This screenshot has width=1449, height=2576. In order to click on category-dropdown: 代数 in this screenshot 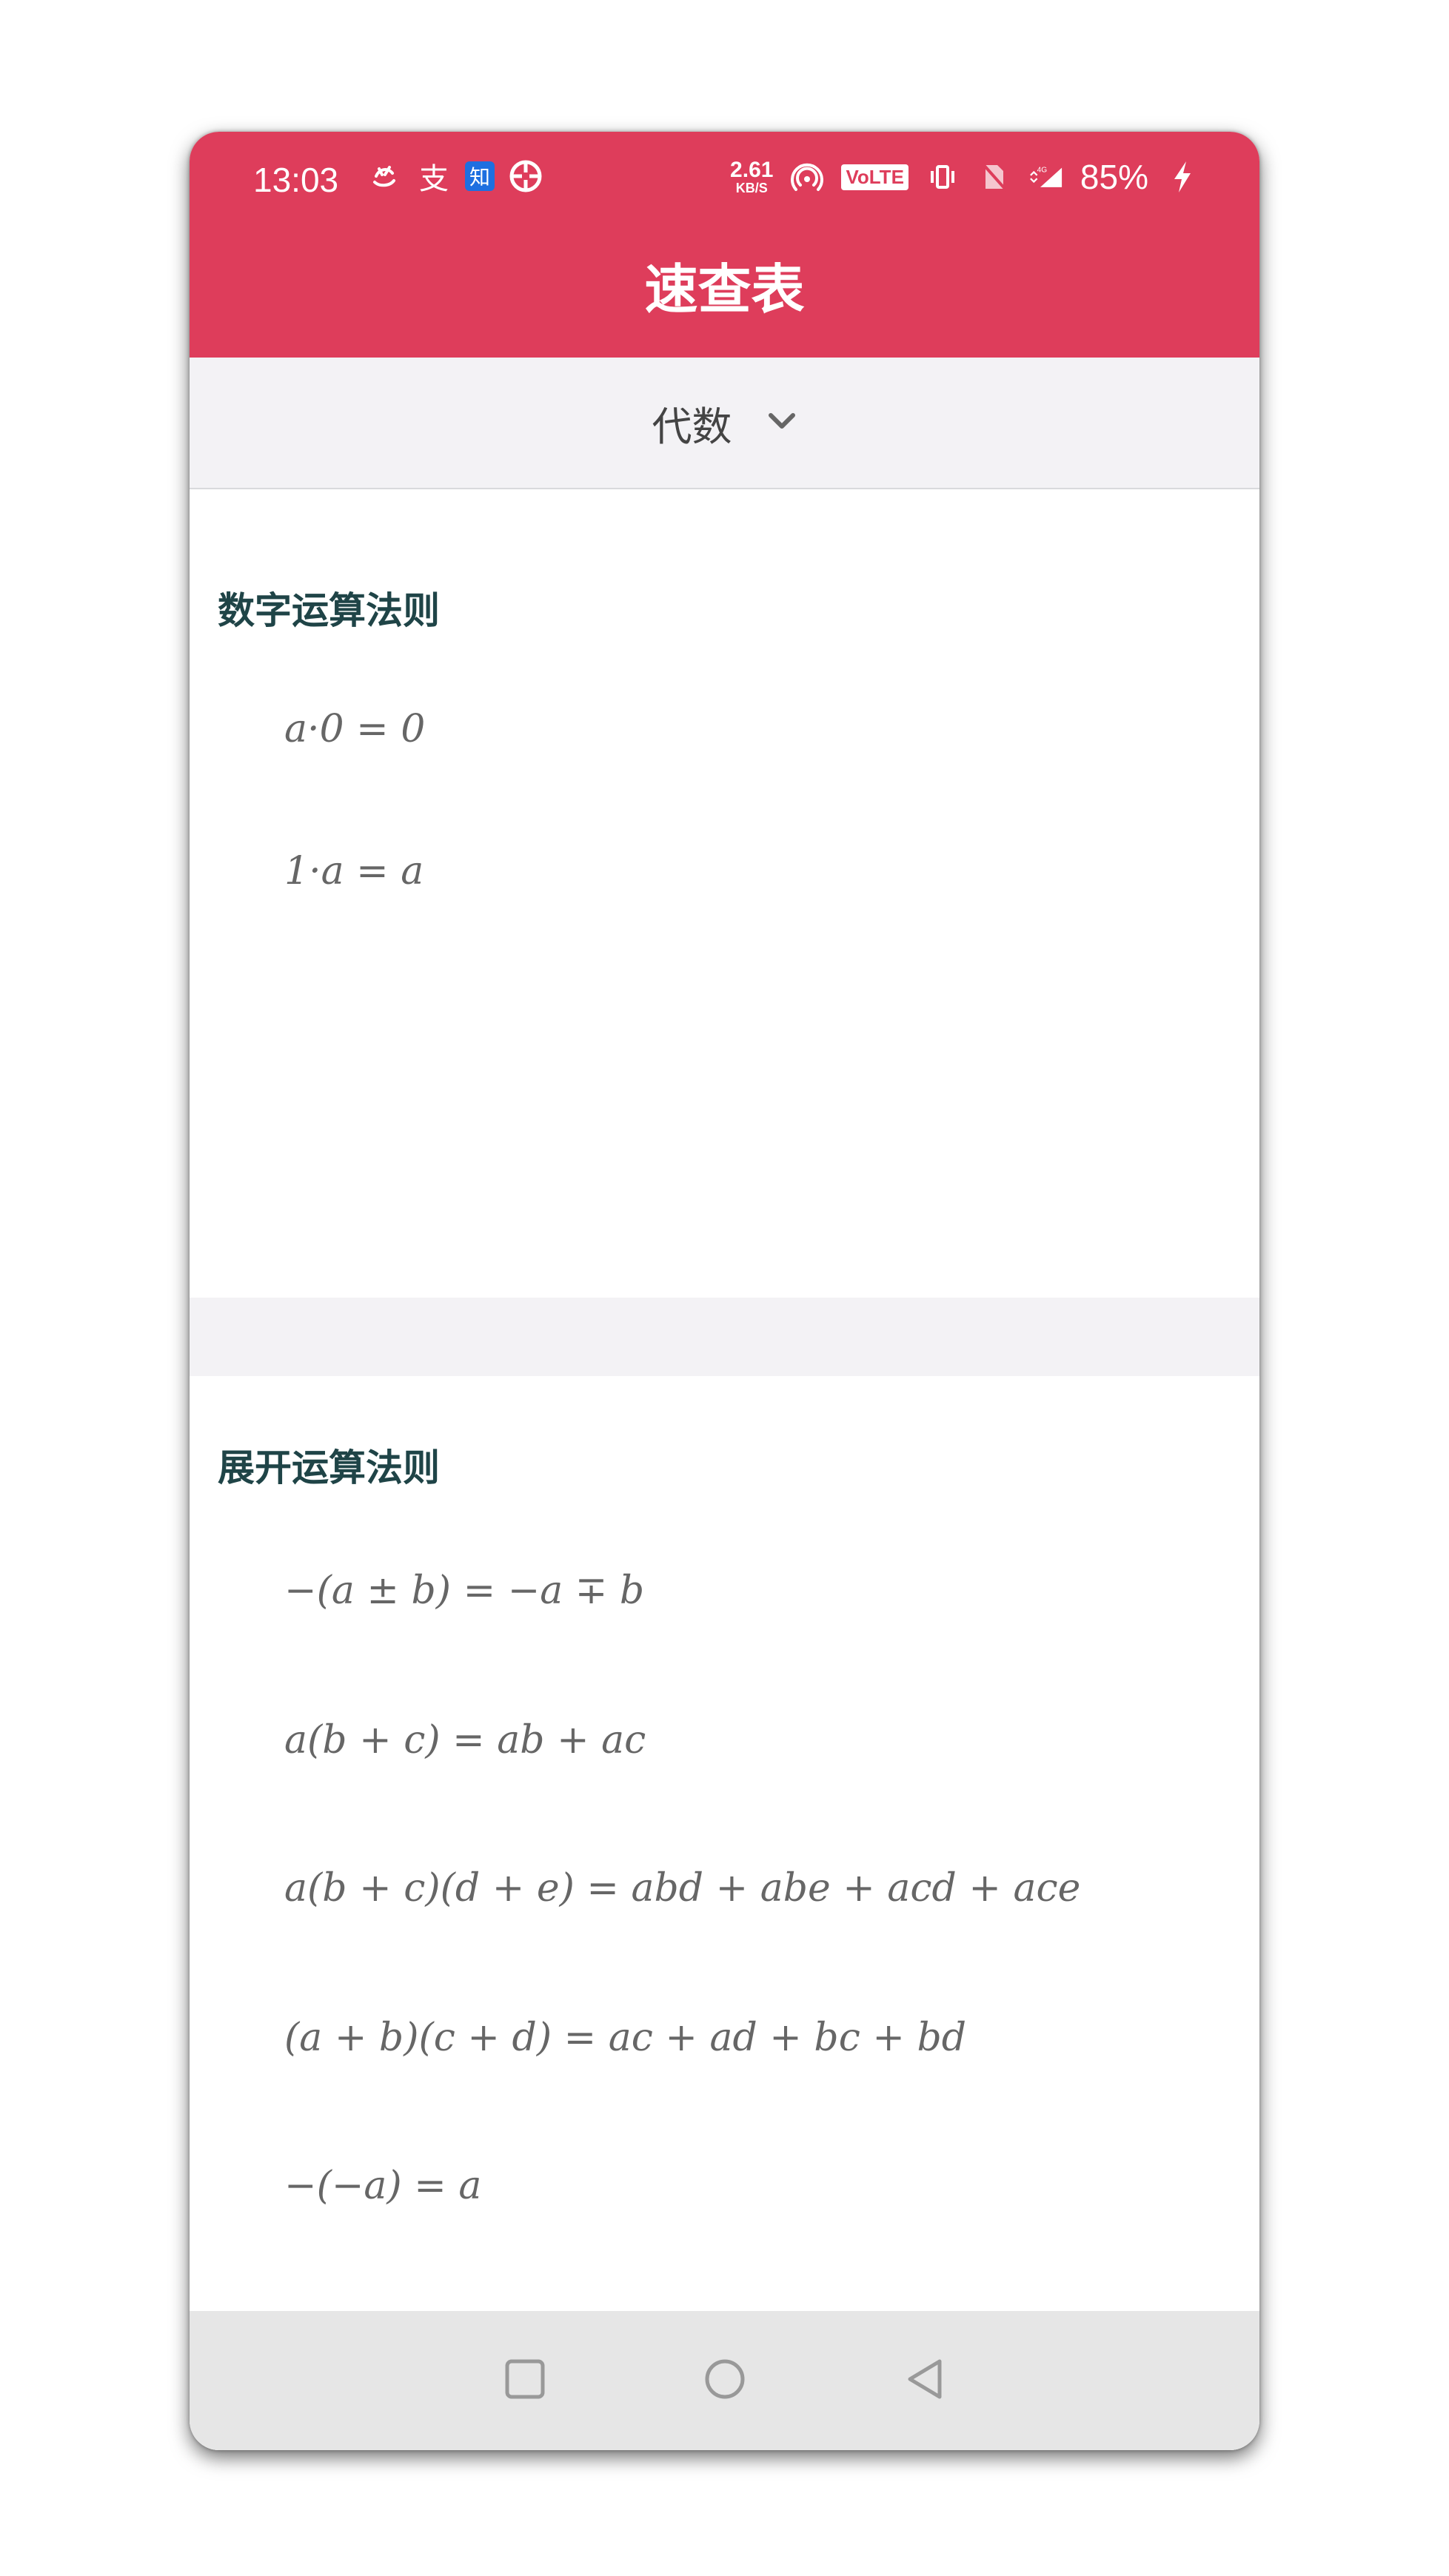, I will do `click(724, 423)`.